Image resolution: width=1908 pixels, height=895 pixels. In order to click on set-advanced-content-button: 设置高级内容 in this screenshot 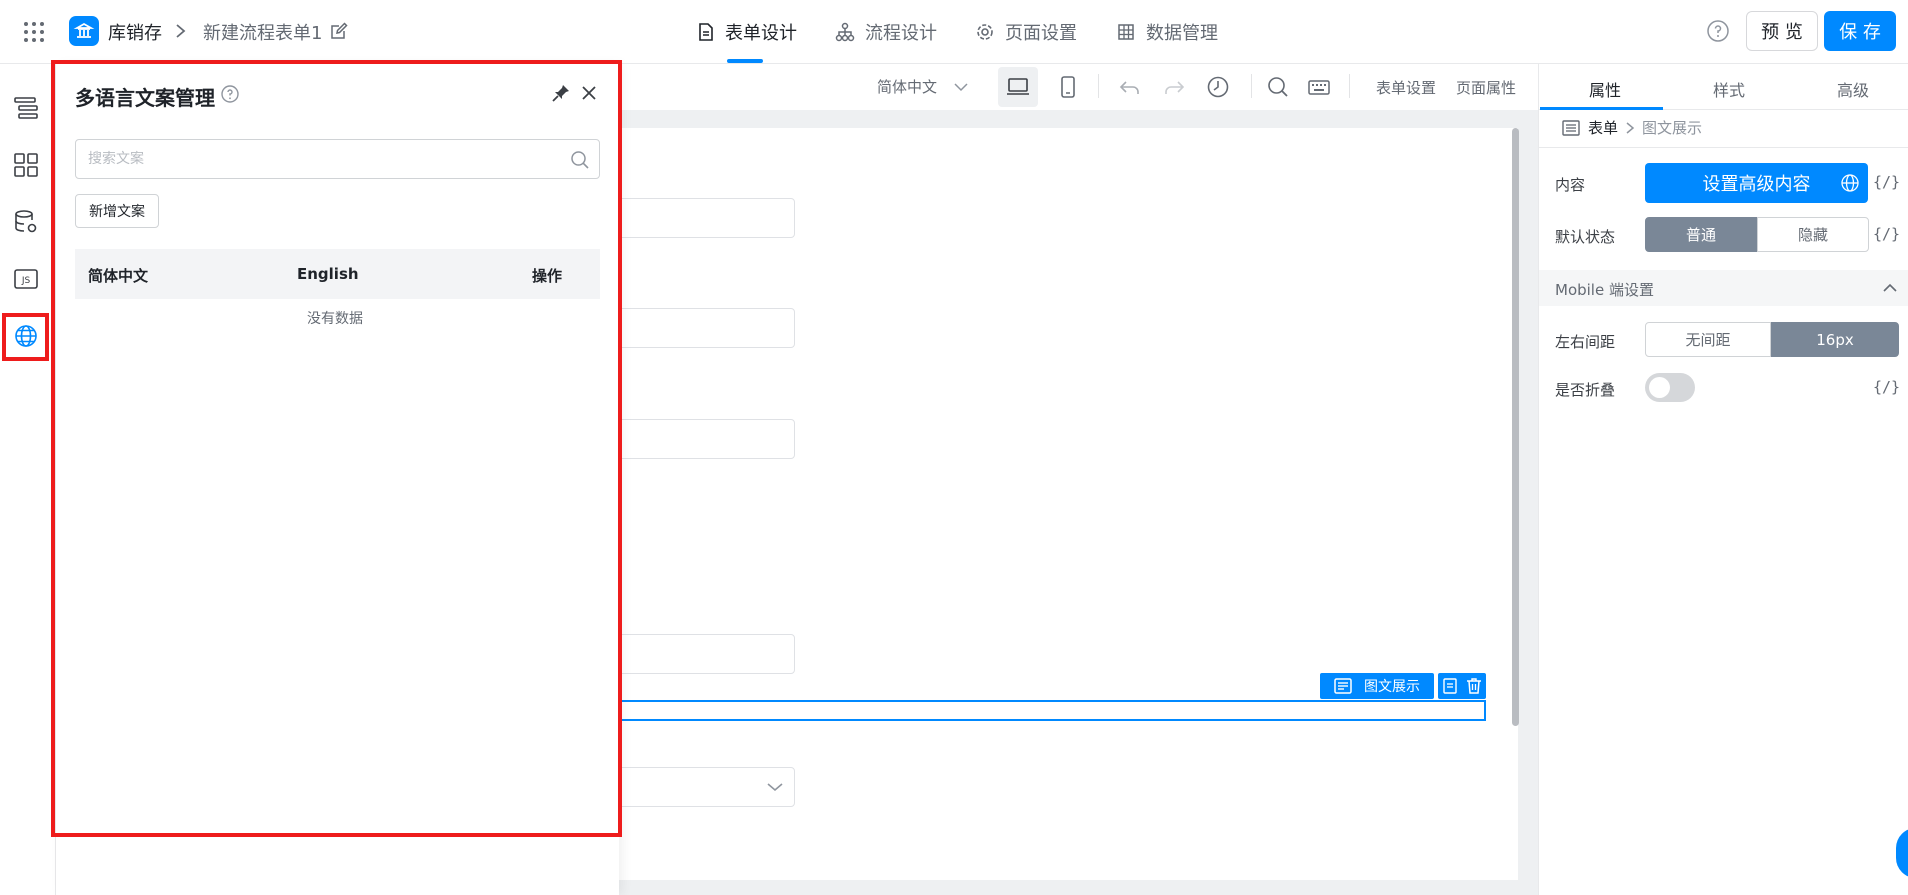, I will do `click(1756, 183)`.